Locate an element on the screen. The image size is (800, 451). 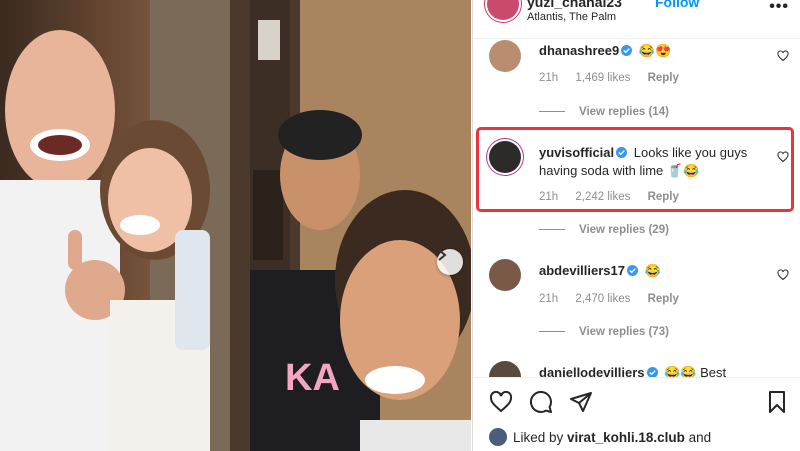
comment-body: abdevilliers17 😂 is located at coordinates (651, 271).